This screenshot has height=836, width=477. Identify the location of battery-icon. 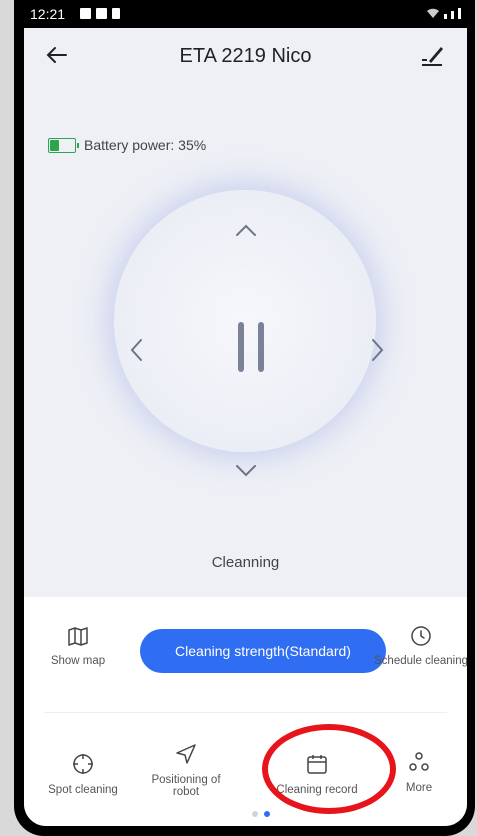
(63, 145).